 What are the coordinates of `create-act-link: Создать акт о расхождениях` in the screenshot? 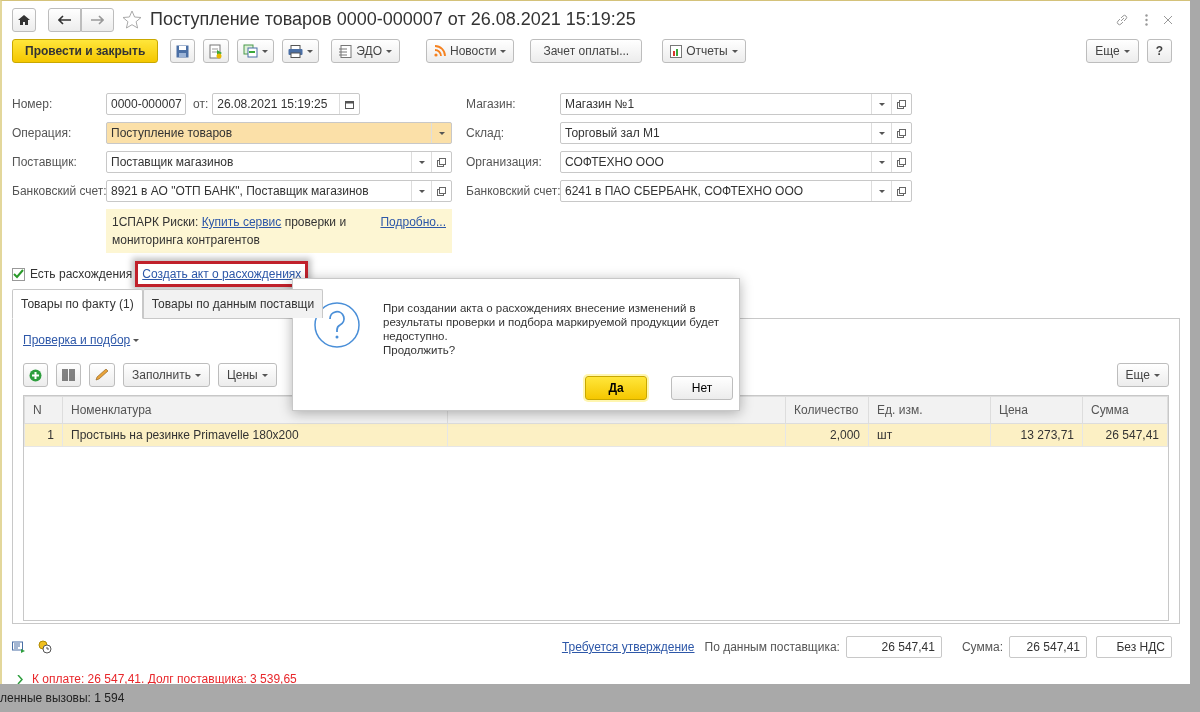 It's located at (222, 274).